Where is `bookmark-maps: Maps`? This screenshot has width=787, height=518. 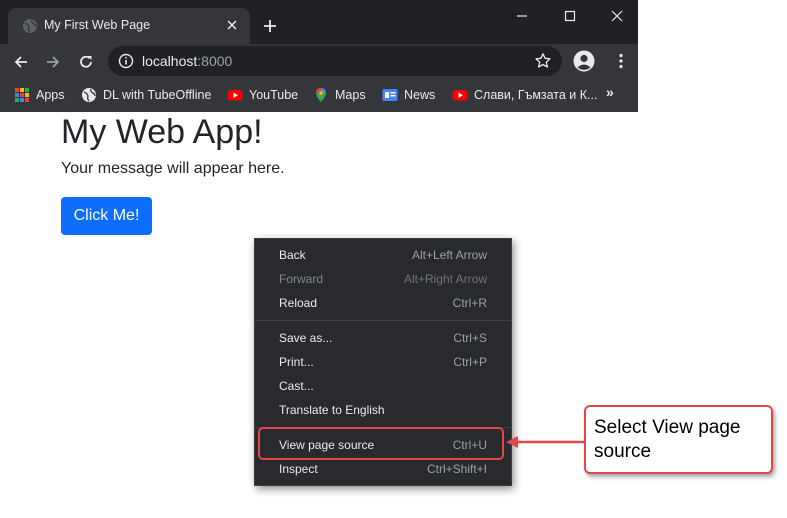
bookmark-maps: Maps is located at coordinates (339, 95).